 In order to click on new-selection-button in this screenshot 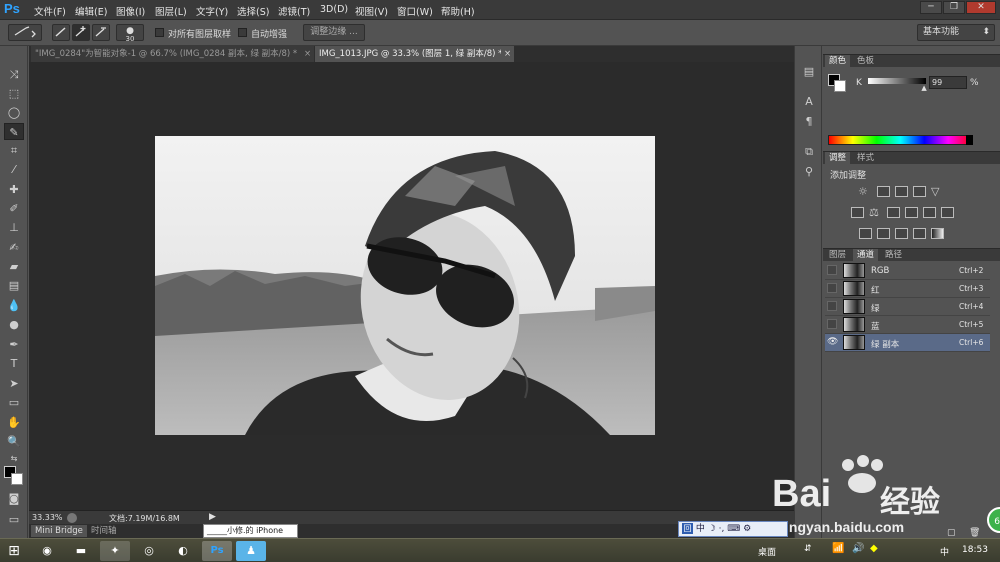, I will do `click(61, 32)`.